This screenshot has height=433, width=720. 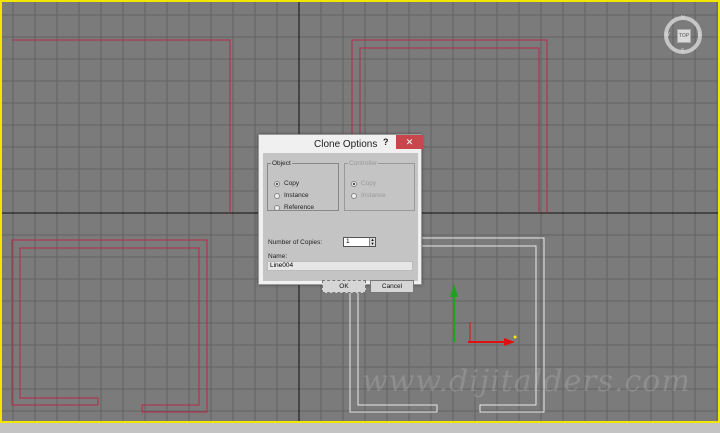 I want to click on cancel-button: Cancel, so click(x=392, y=286).